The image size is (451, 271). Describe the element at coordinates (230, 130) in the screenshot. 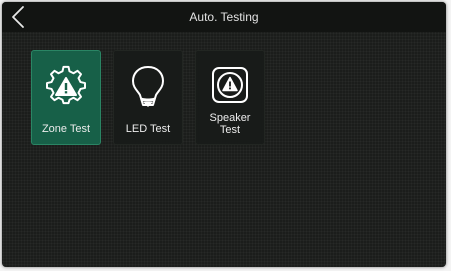

I see `speaker-test-label-line2: Test` at that location.